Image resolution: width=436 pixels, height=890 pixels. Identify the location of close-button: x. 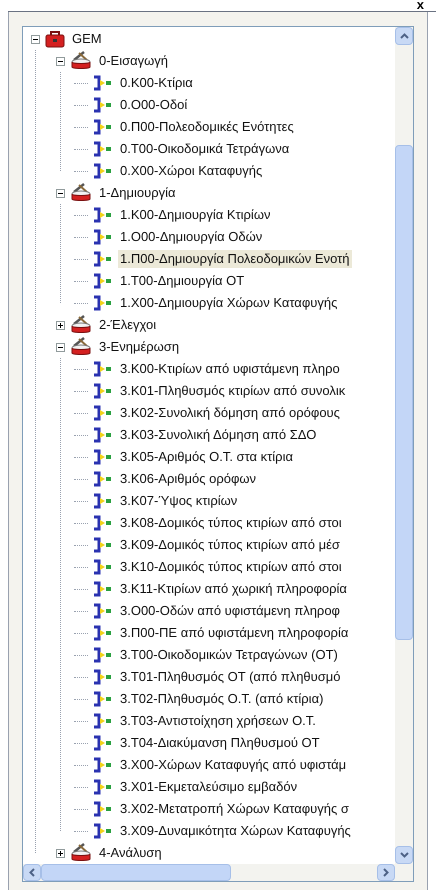
(420, 5).